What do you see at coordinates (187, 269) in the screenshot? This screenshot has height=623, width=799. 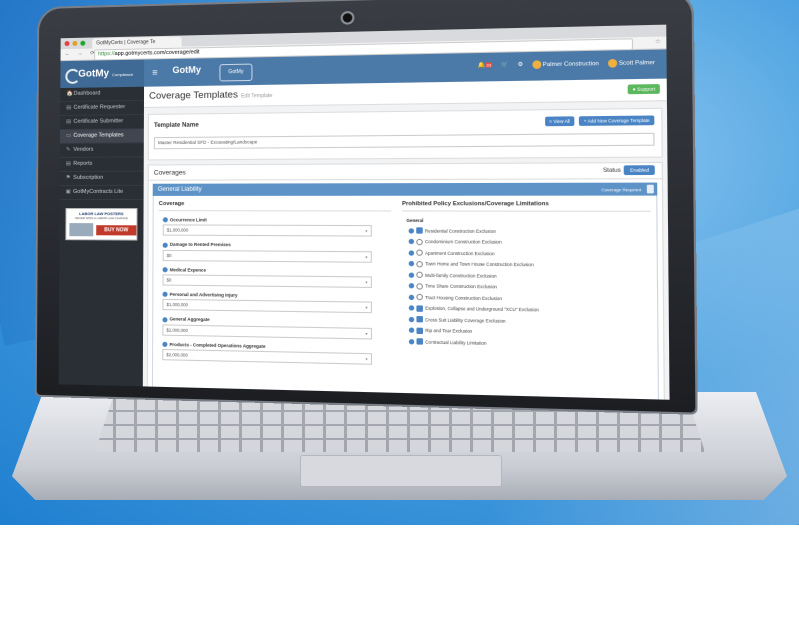 I see `coverage-field-label-text: Medical Expence` at bounding box center [187, 269].